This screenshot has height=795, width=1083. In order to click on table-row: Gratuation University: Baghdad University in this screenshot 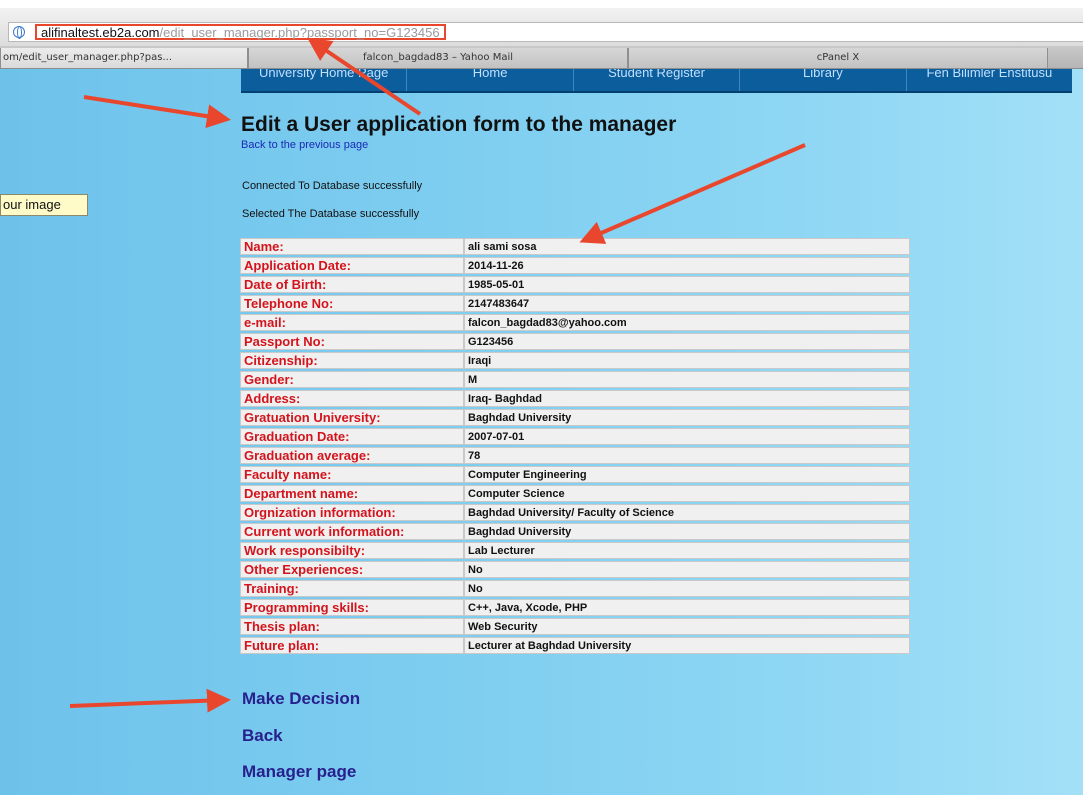, I will do `click(575, 417)`.